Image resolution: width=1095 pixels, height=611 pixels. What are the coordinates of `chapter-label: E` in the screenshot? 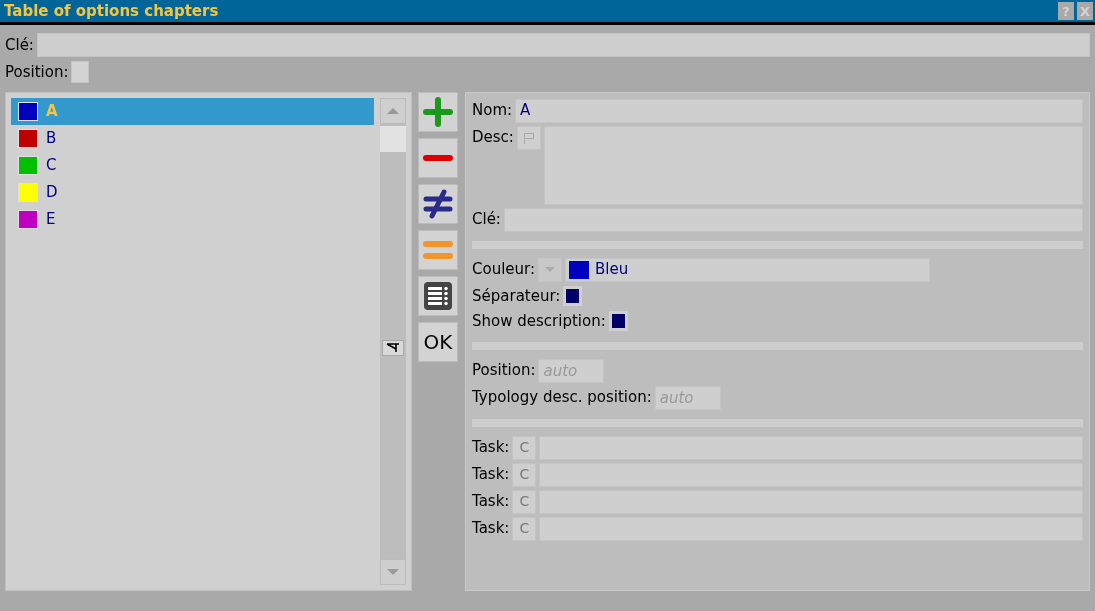 It's located at (51, 219).